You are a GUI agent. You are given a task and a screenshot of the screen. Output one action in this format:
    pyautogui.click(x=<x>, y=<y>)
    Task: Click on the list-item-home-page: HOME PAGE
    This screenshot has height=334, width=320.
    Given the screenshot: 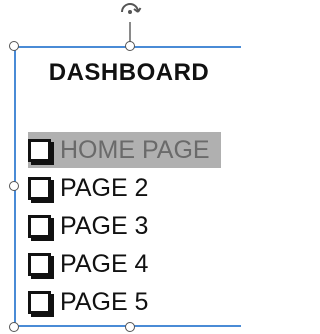 What is the action you would take?
    pyautogui.click(x=124, y=150)
    